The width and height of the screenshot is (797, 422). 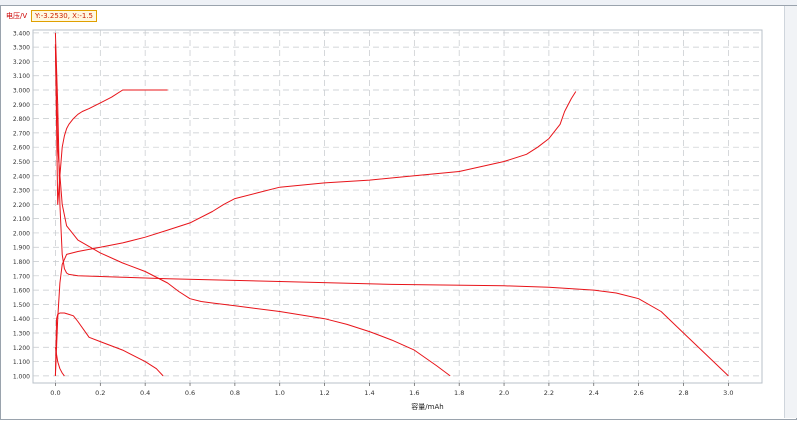 I want to click on x-tick-label: 1.6, so click(x=414, y=393).